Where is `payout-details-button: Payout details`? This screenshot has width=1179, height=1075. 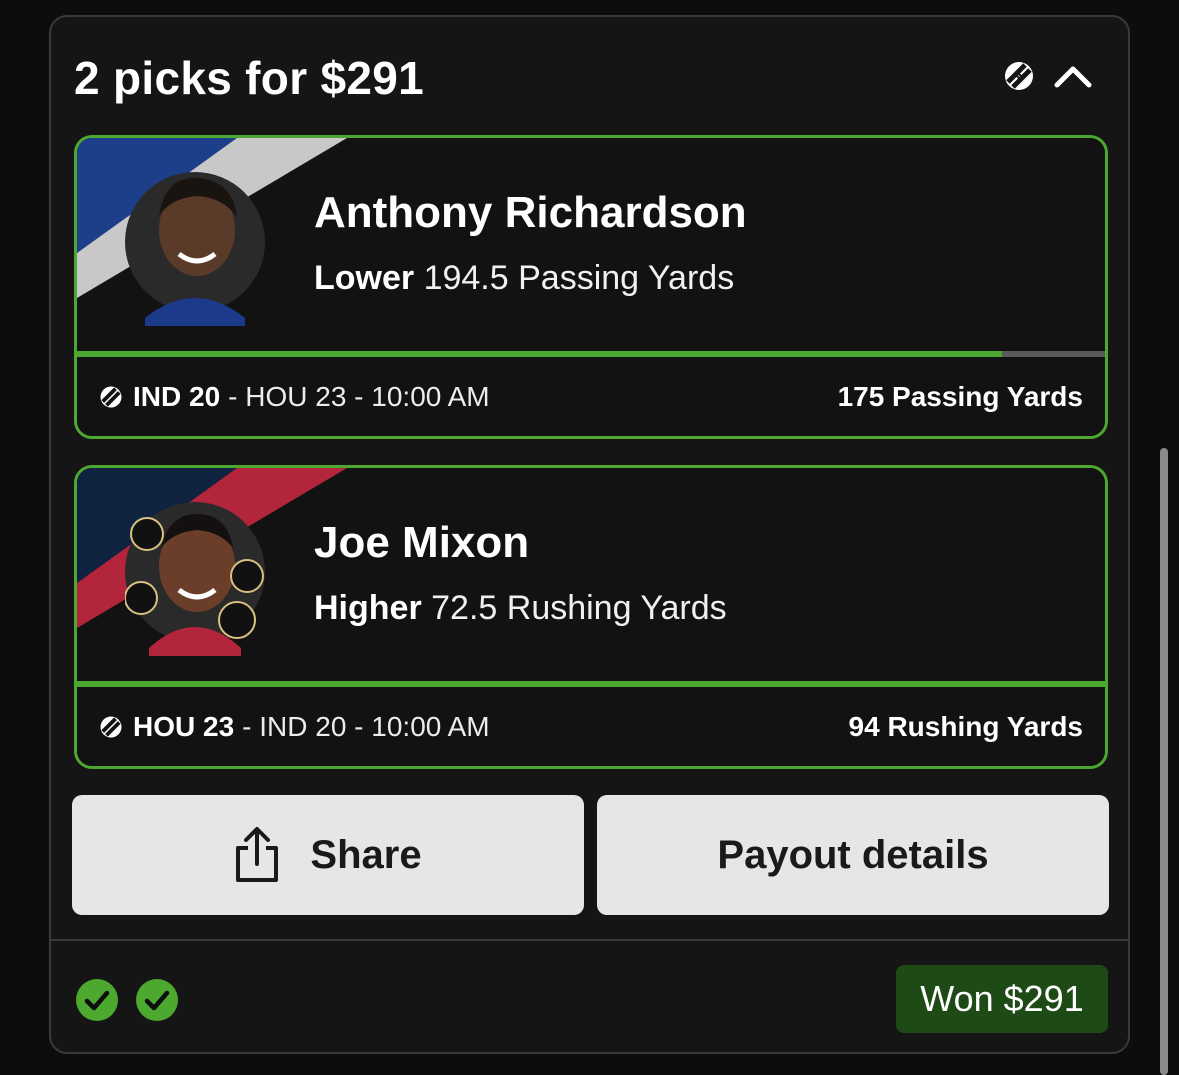 payout-details-button: Payout details is located at coordinates (853, 855).